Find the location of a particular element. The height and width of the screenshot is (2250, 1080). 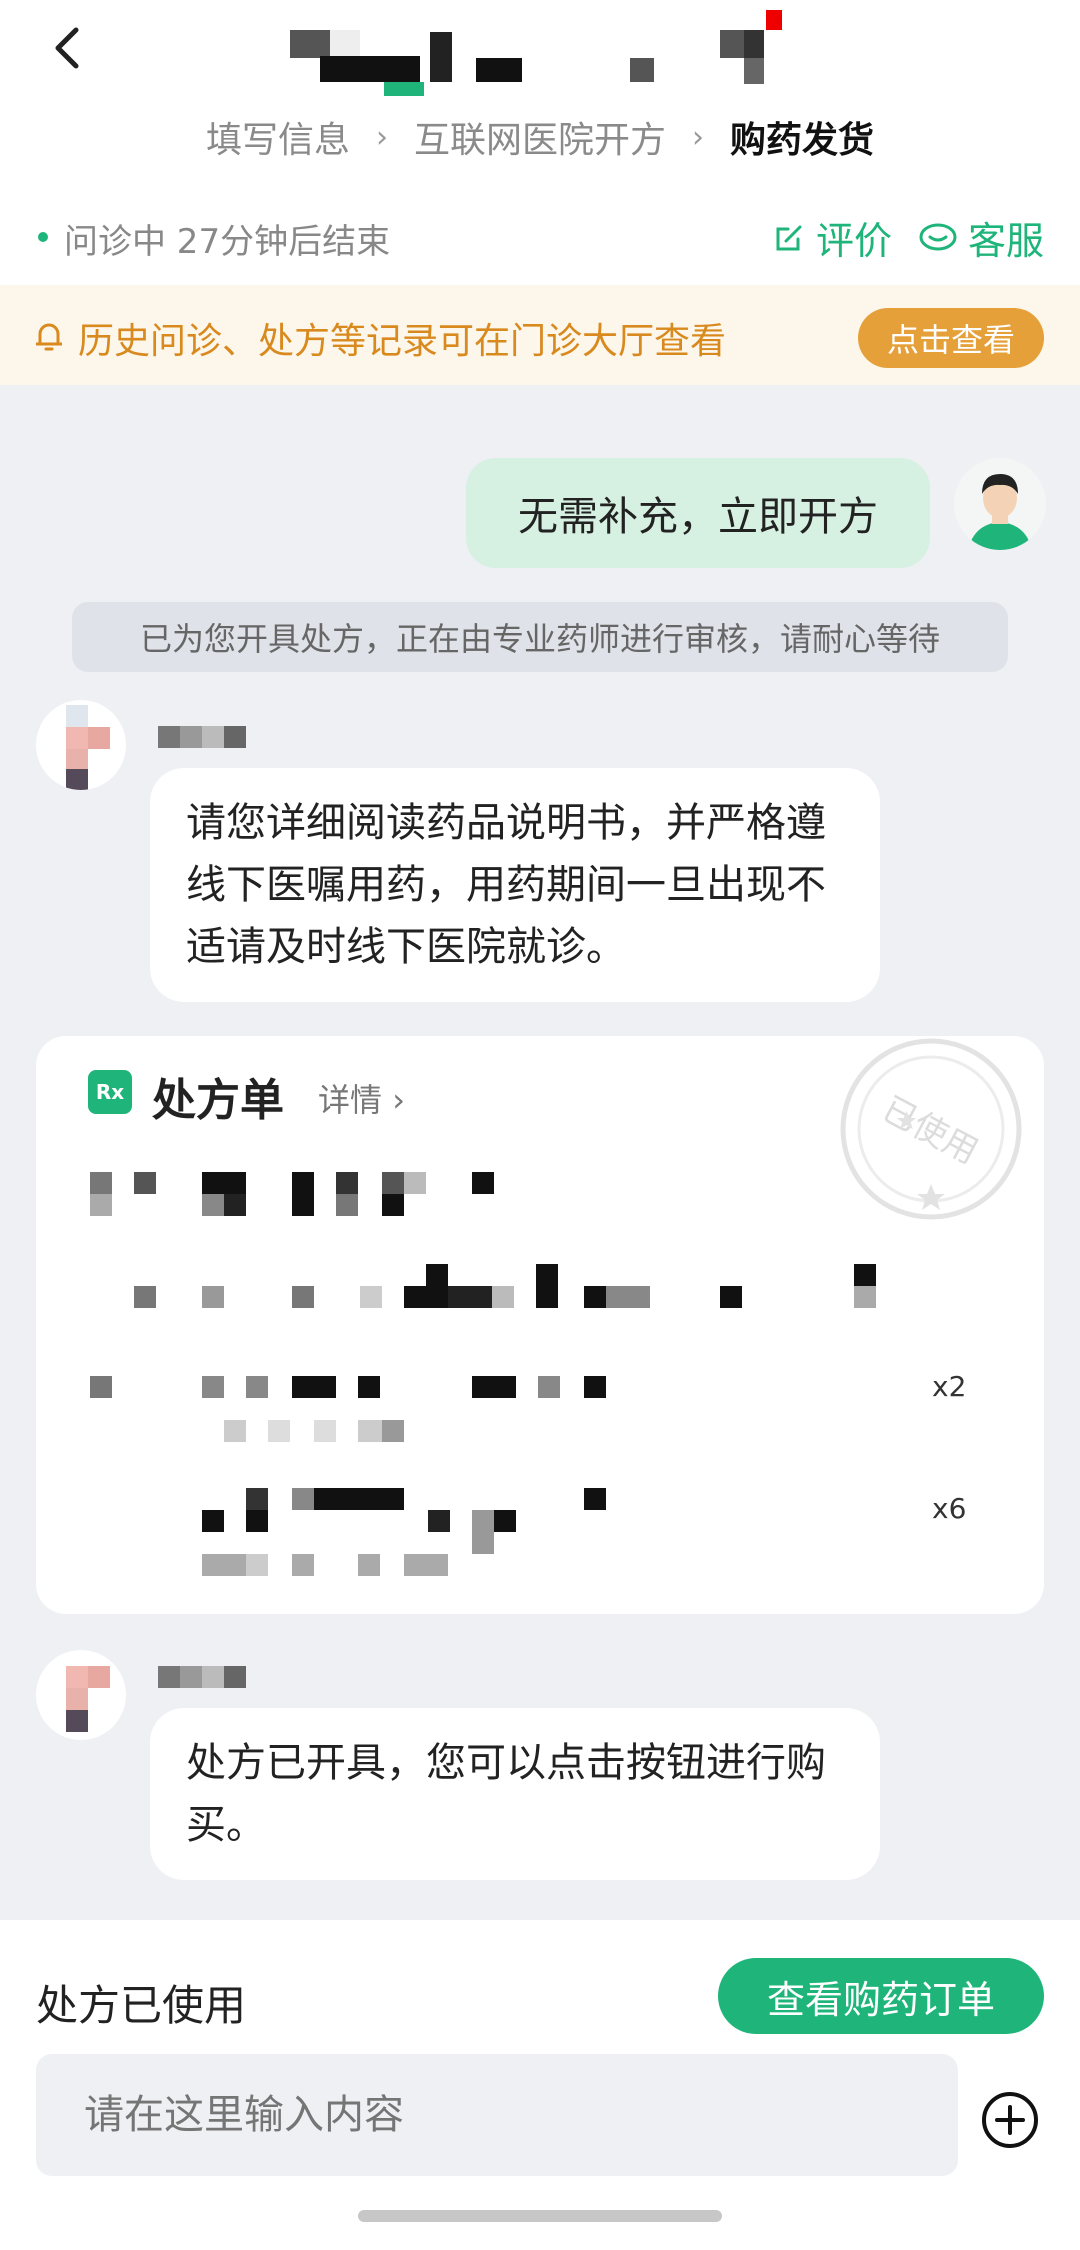

step-fill-info: 填写信息 is located at coordinates (277, 140).